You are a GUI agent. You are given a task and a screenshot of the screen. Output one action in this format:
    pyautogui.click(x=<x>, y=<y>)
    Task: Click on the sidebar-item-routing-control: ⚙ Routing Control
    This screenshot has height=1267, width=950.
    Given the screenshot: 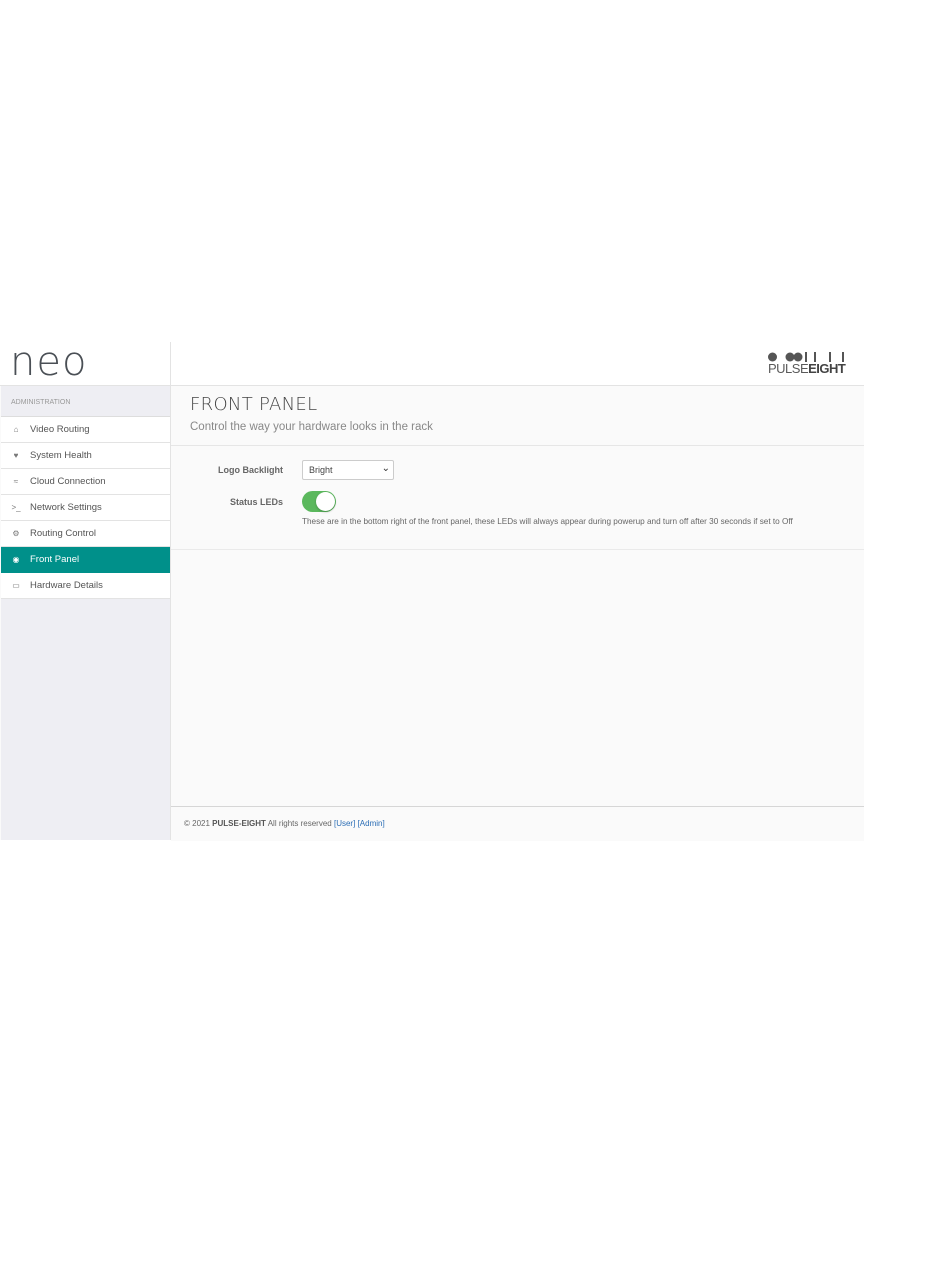 What is the action you would take?
    pyautogui.click(x=85, y=534)
    